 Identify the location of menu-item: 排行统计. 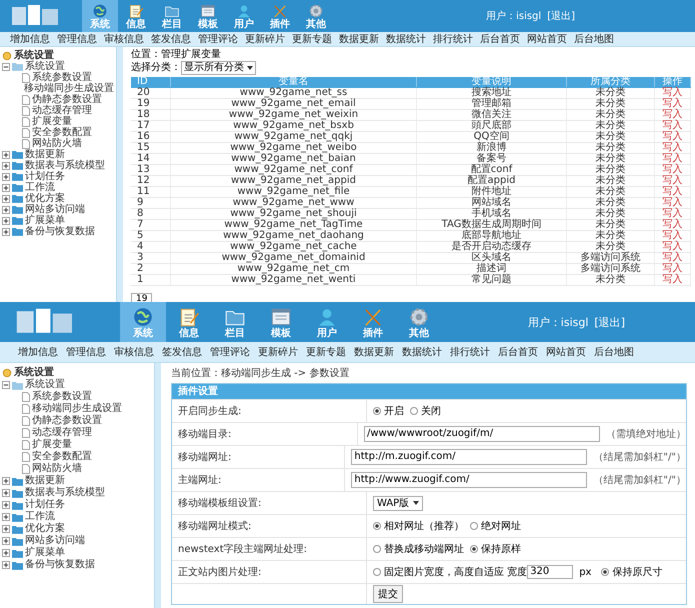
(470, 352).